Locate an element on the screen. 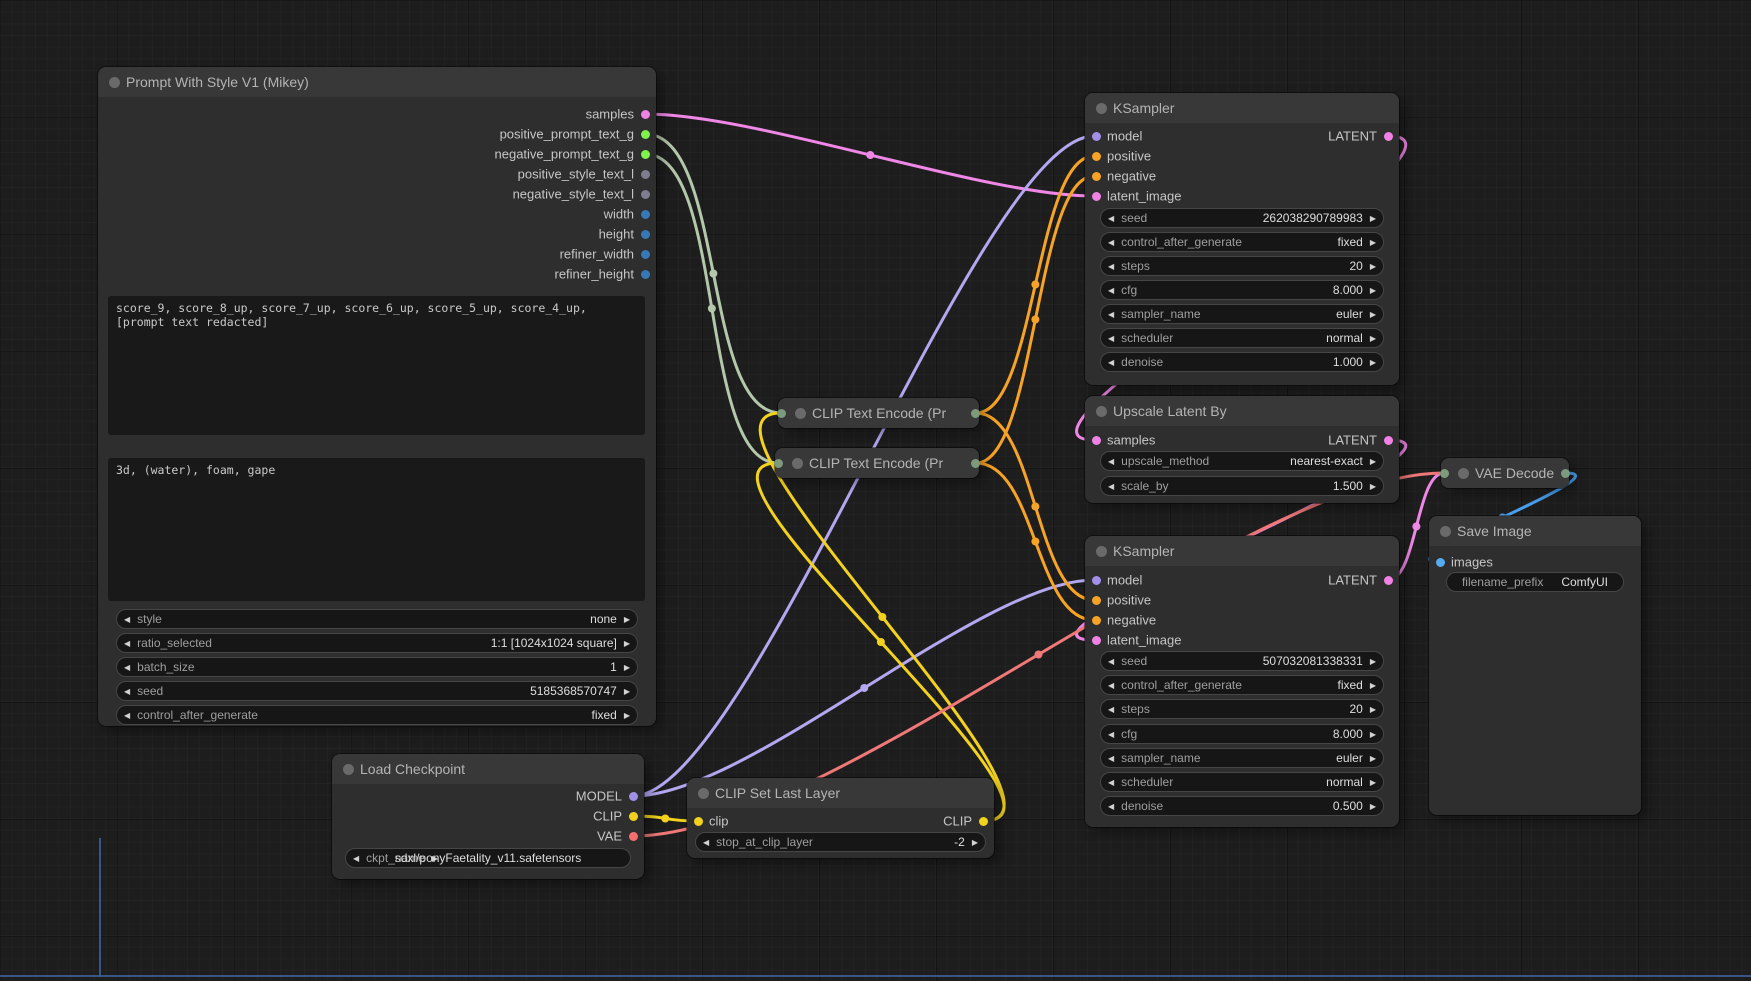 The image size is (1751, 981). widget-batch_size-increment-arrow: ▶ is located at coordinates (627, 667).